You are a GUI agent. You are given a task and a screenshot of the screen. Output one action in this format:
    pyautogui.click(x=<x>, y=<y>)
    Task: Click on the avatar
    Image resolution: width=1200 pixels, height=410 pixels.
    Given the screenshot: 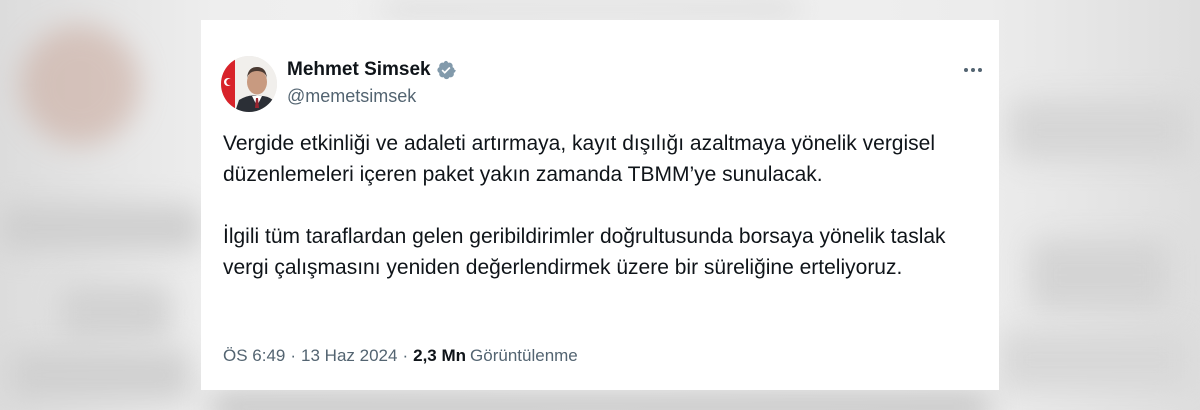 What is the action you would take?
    pyautogui.click(x=249, y=84)
    